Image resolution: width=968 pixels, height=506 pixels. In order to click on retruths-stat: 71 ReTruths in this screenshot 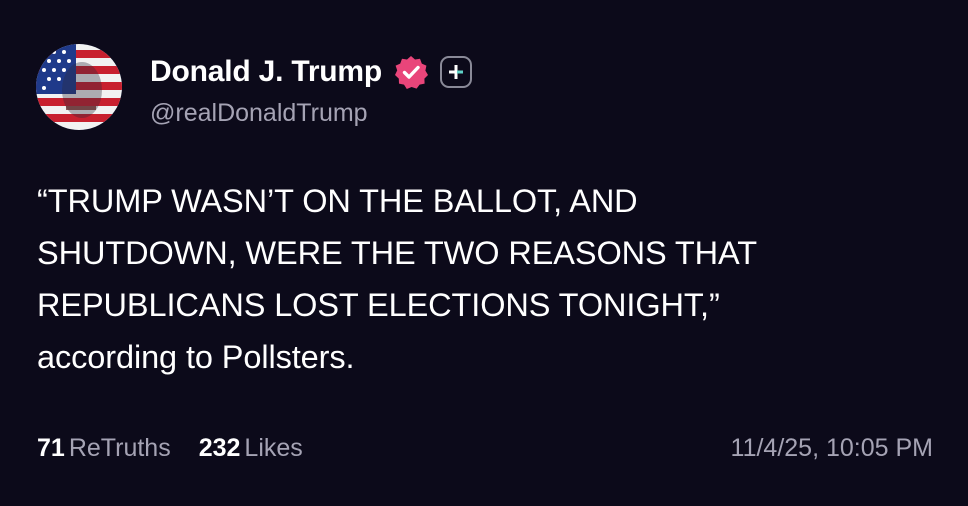, I will do `click(104, 448)`.